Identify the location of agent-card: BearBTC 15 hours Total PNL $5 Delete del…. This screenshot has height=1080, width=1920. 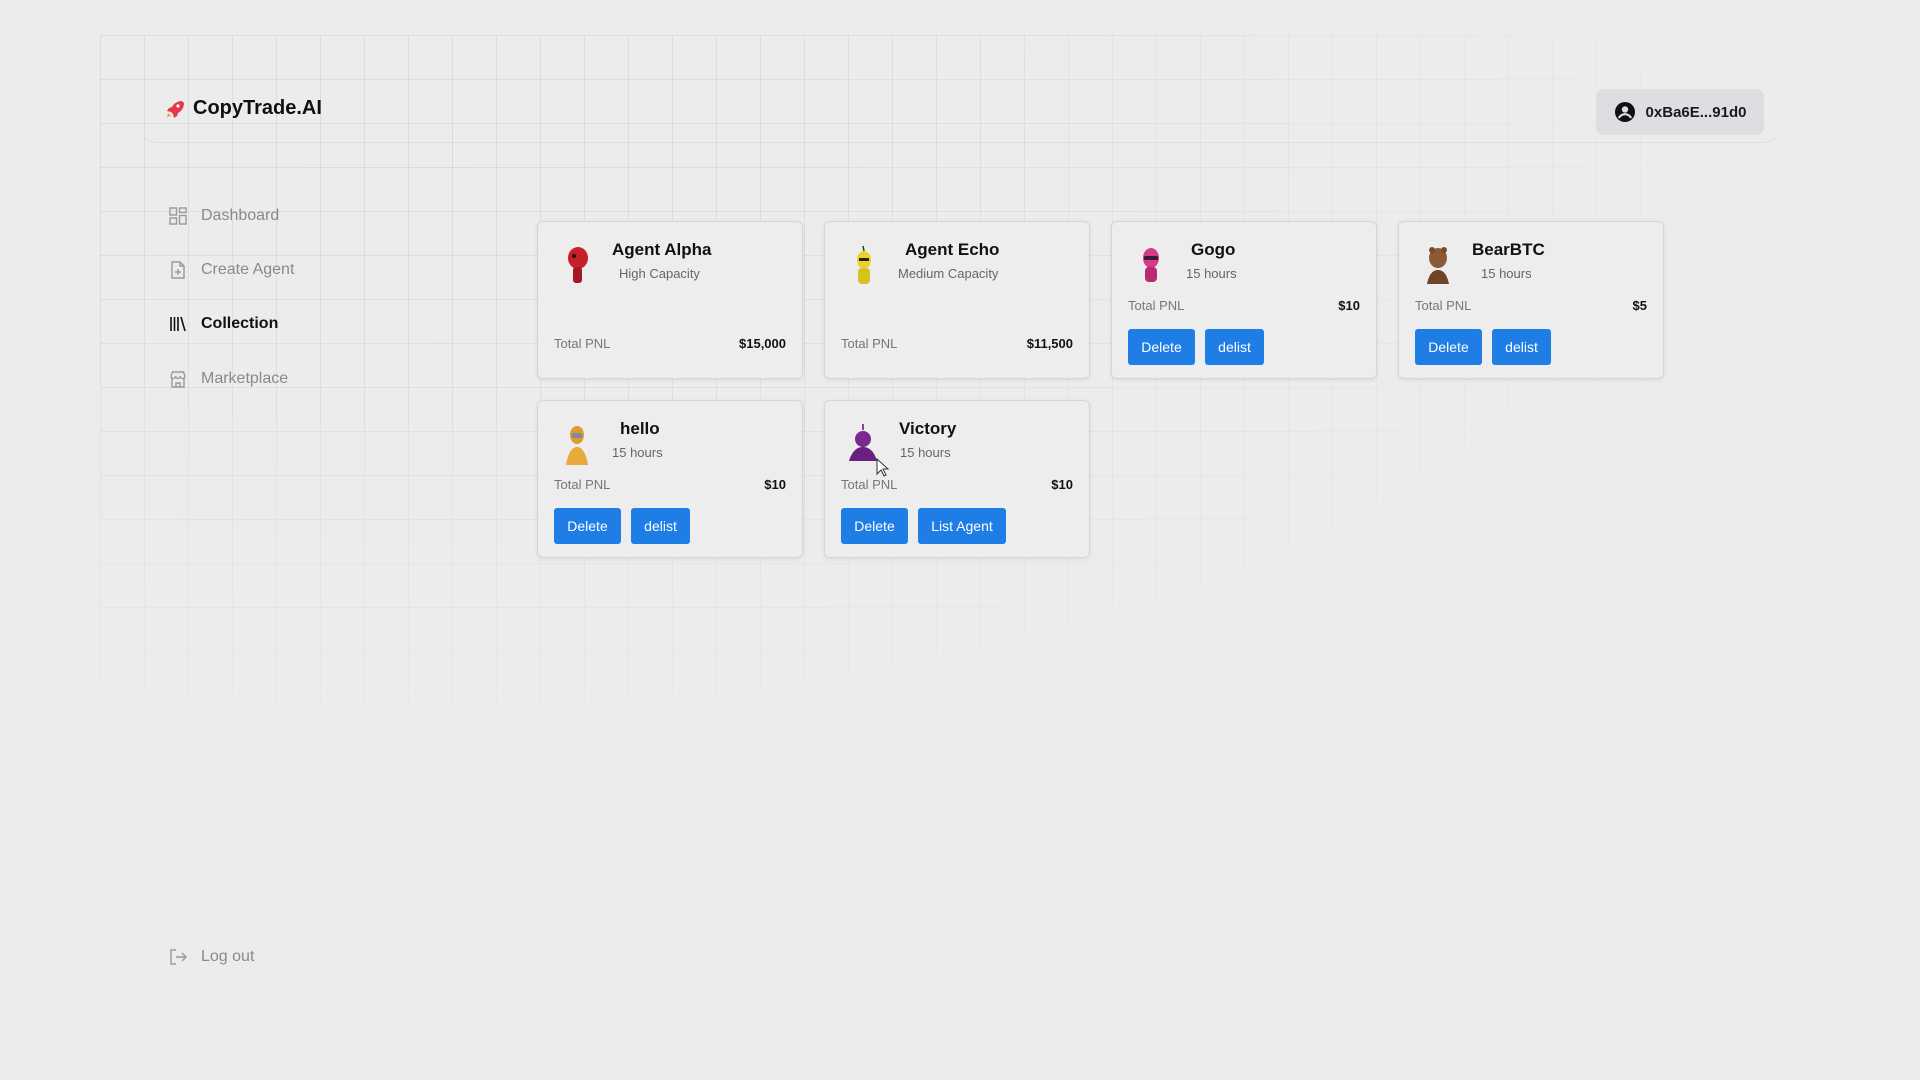
(1531, 300).